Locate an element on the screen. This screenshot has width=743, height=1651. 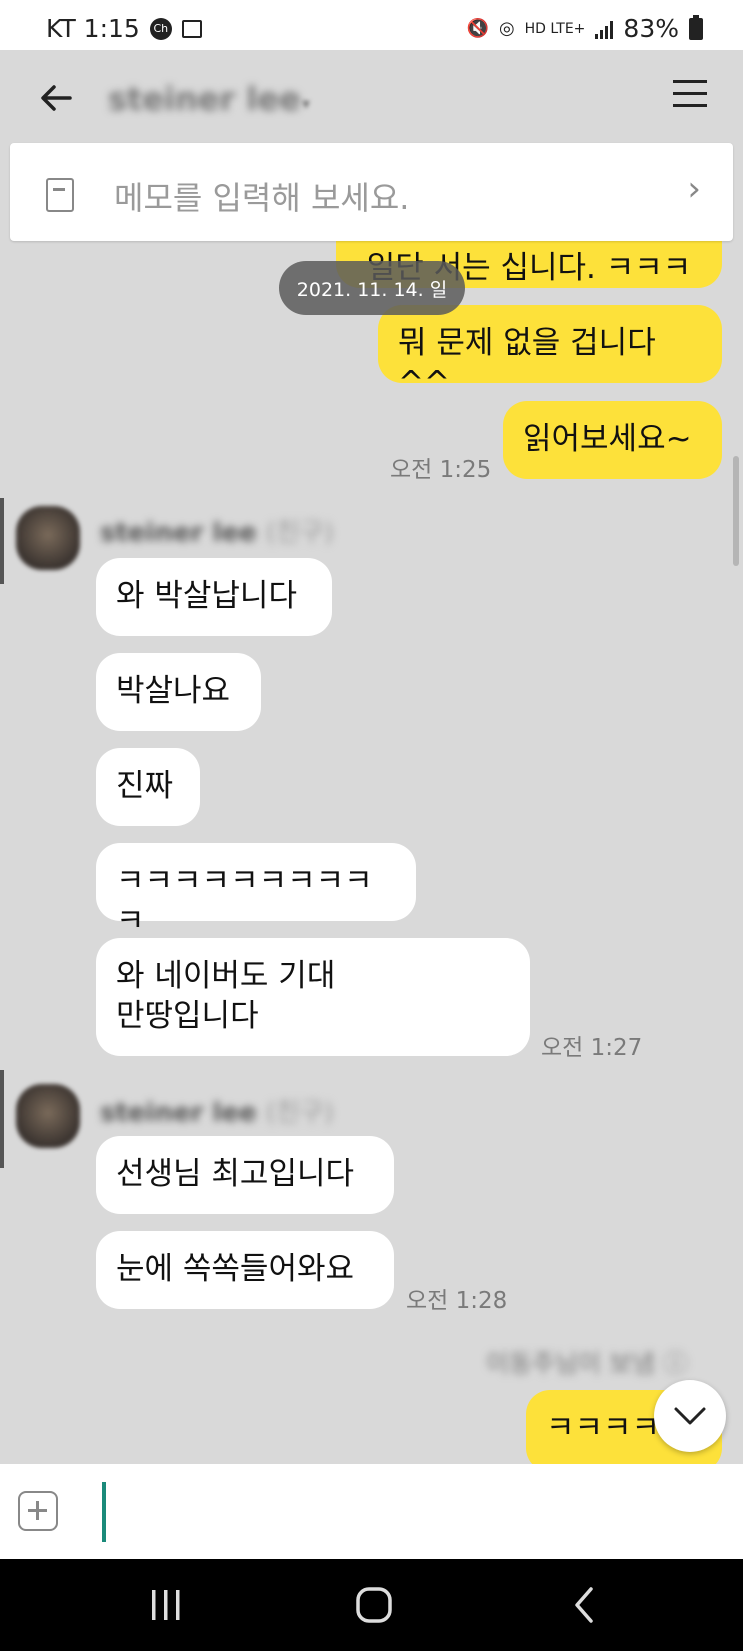
message-input is located at coordinates (400, 1512).